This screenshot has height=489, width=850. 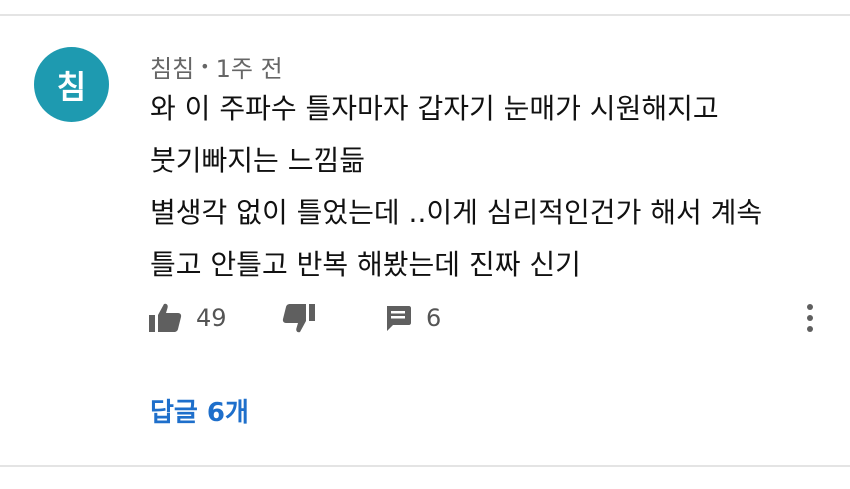 I want to click on like-button: 49, so click(x=187, y=318).